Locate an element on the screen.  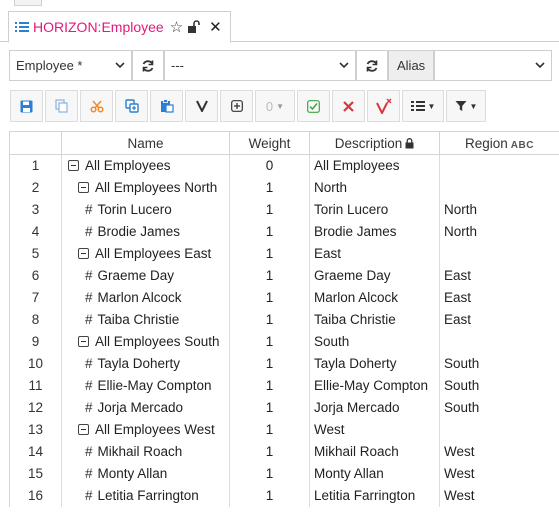
description-cell: North is located at coordinates (374, 187).